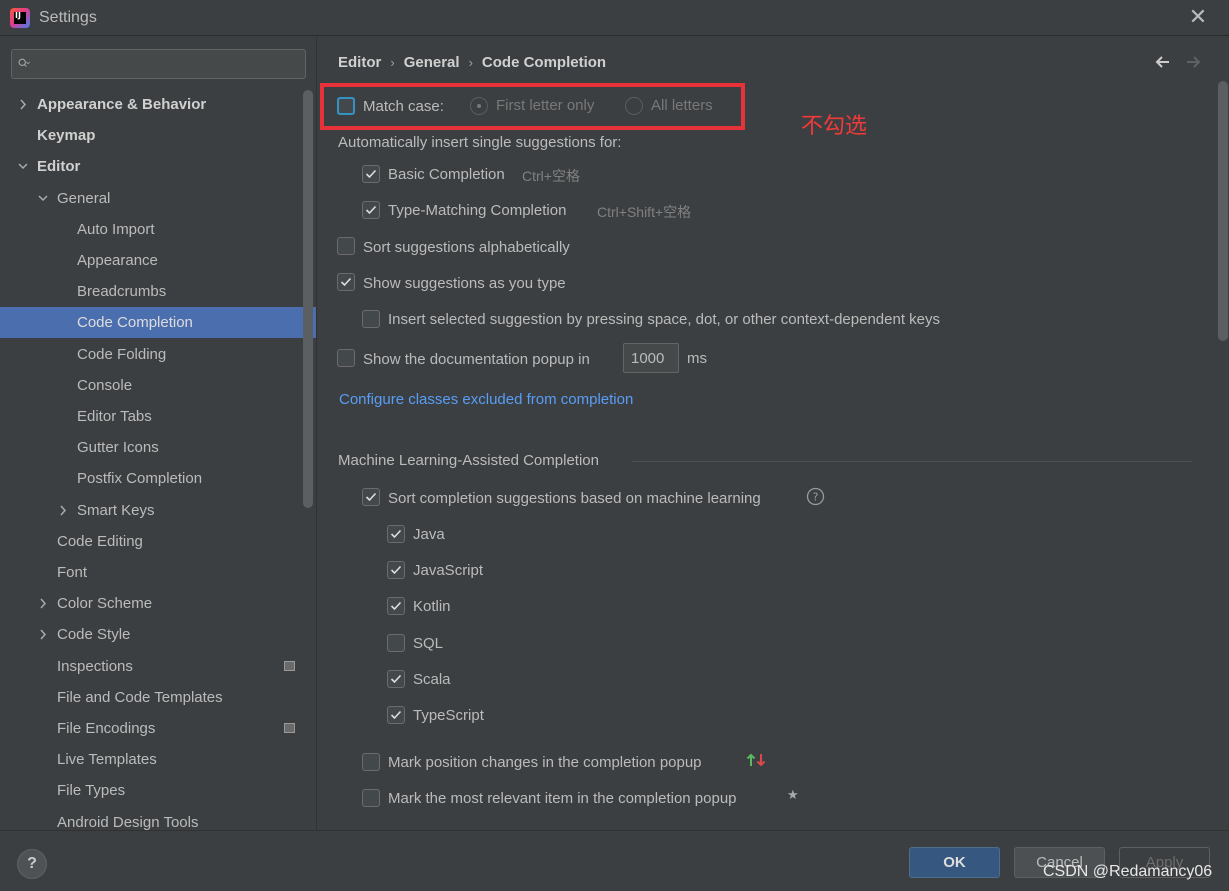  Describe the element at coordinates (346, 282) in the screenshot. I see `show-as-type-checkbox` at that location.